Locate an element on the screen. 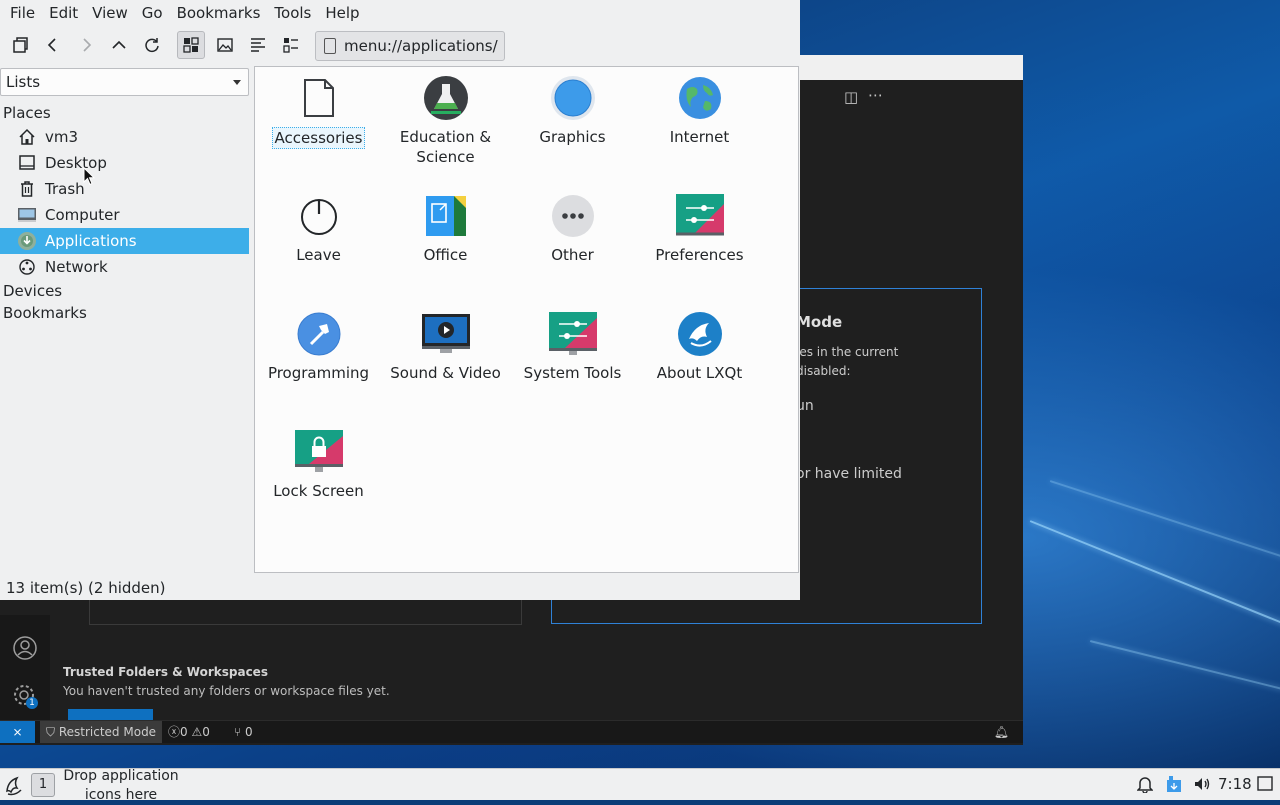  app-item-leave: Leave is located at coordinates (318, 228).